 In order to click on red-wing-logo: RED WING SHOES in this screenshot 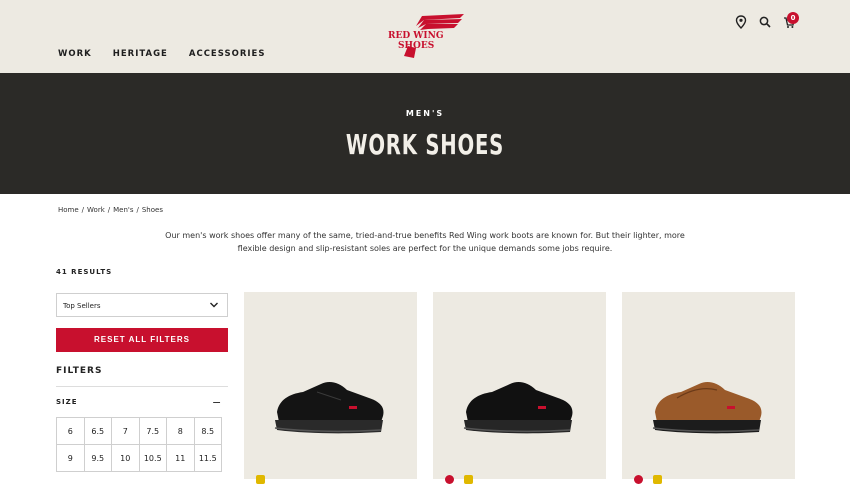, I will do `click(425, 36)`.